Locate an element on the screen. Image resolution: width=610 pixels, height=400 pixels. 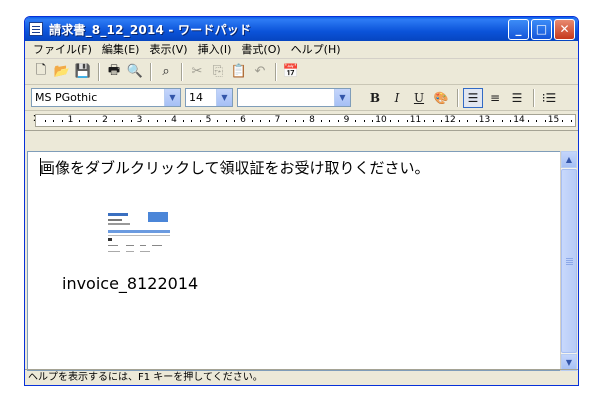
invoice-caption: invoice_8122014 is located at coordinates (130, 283).